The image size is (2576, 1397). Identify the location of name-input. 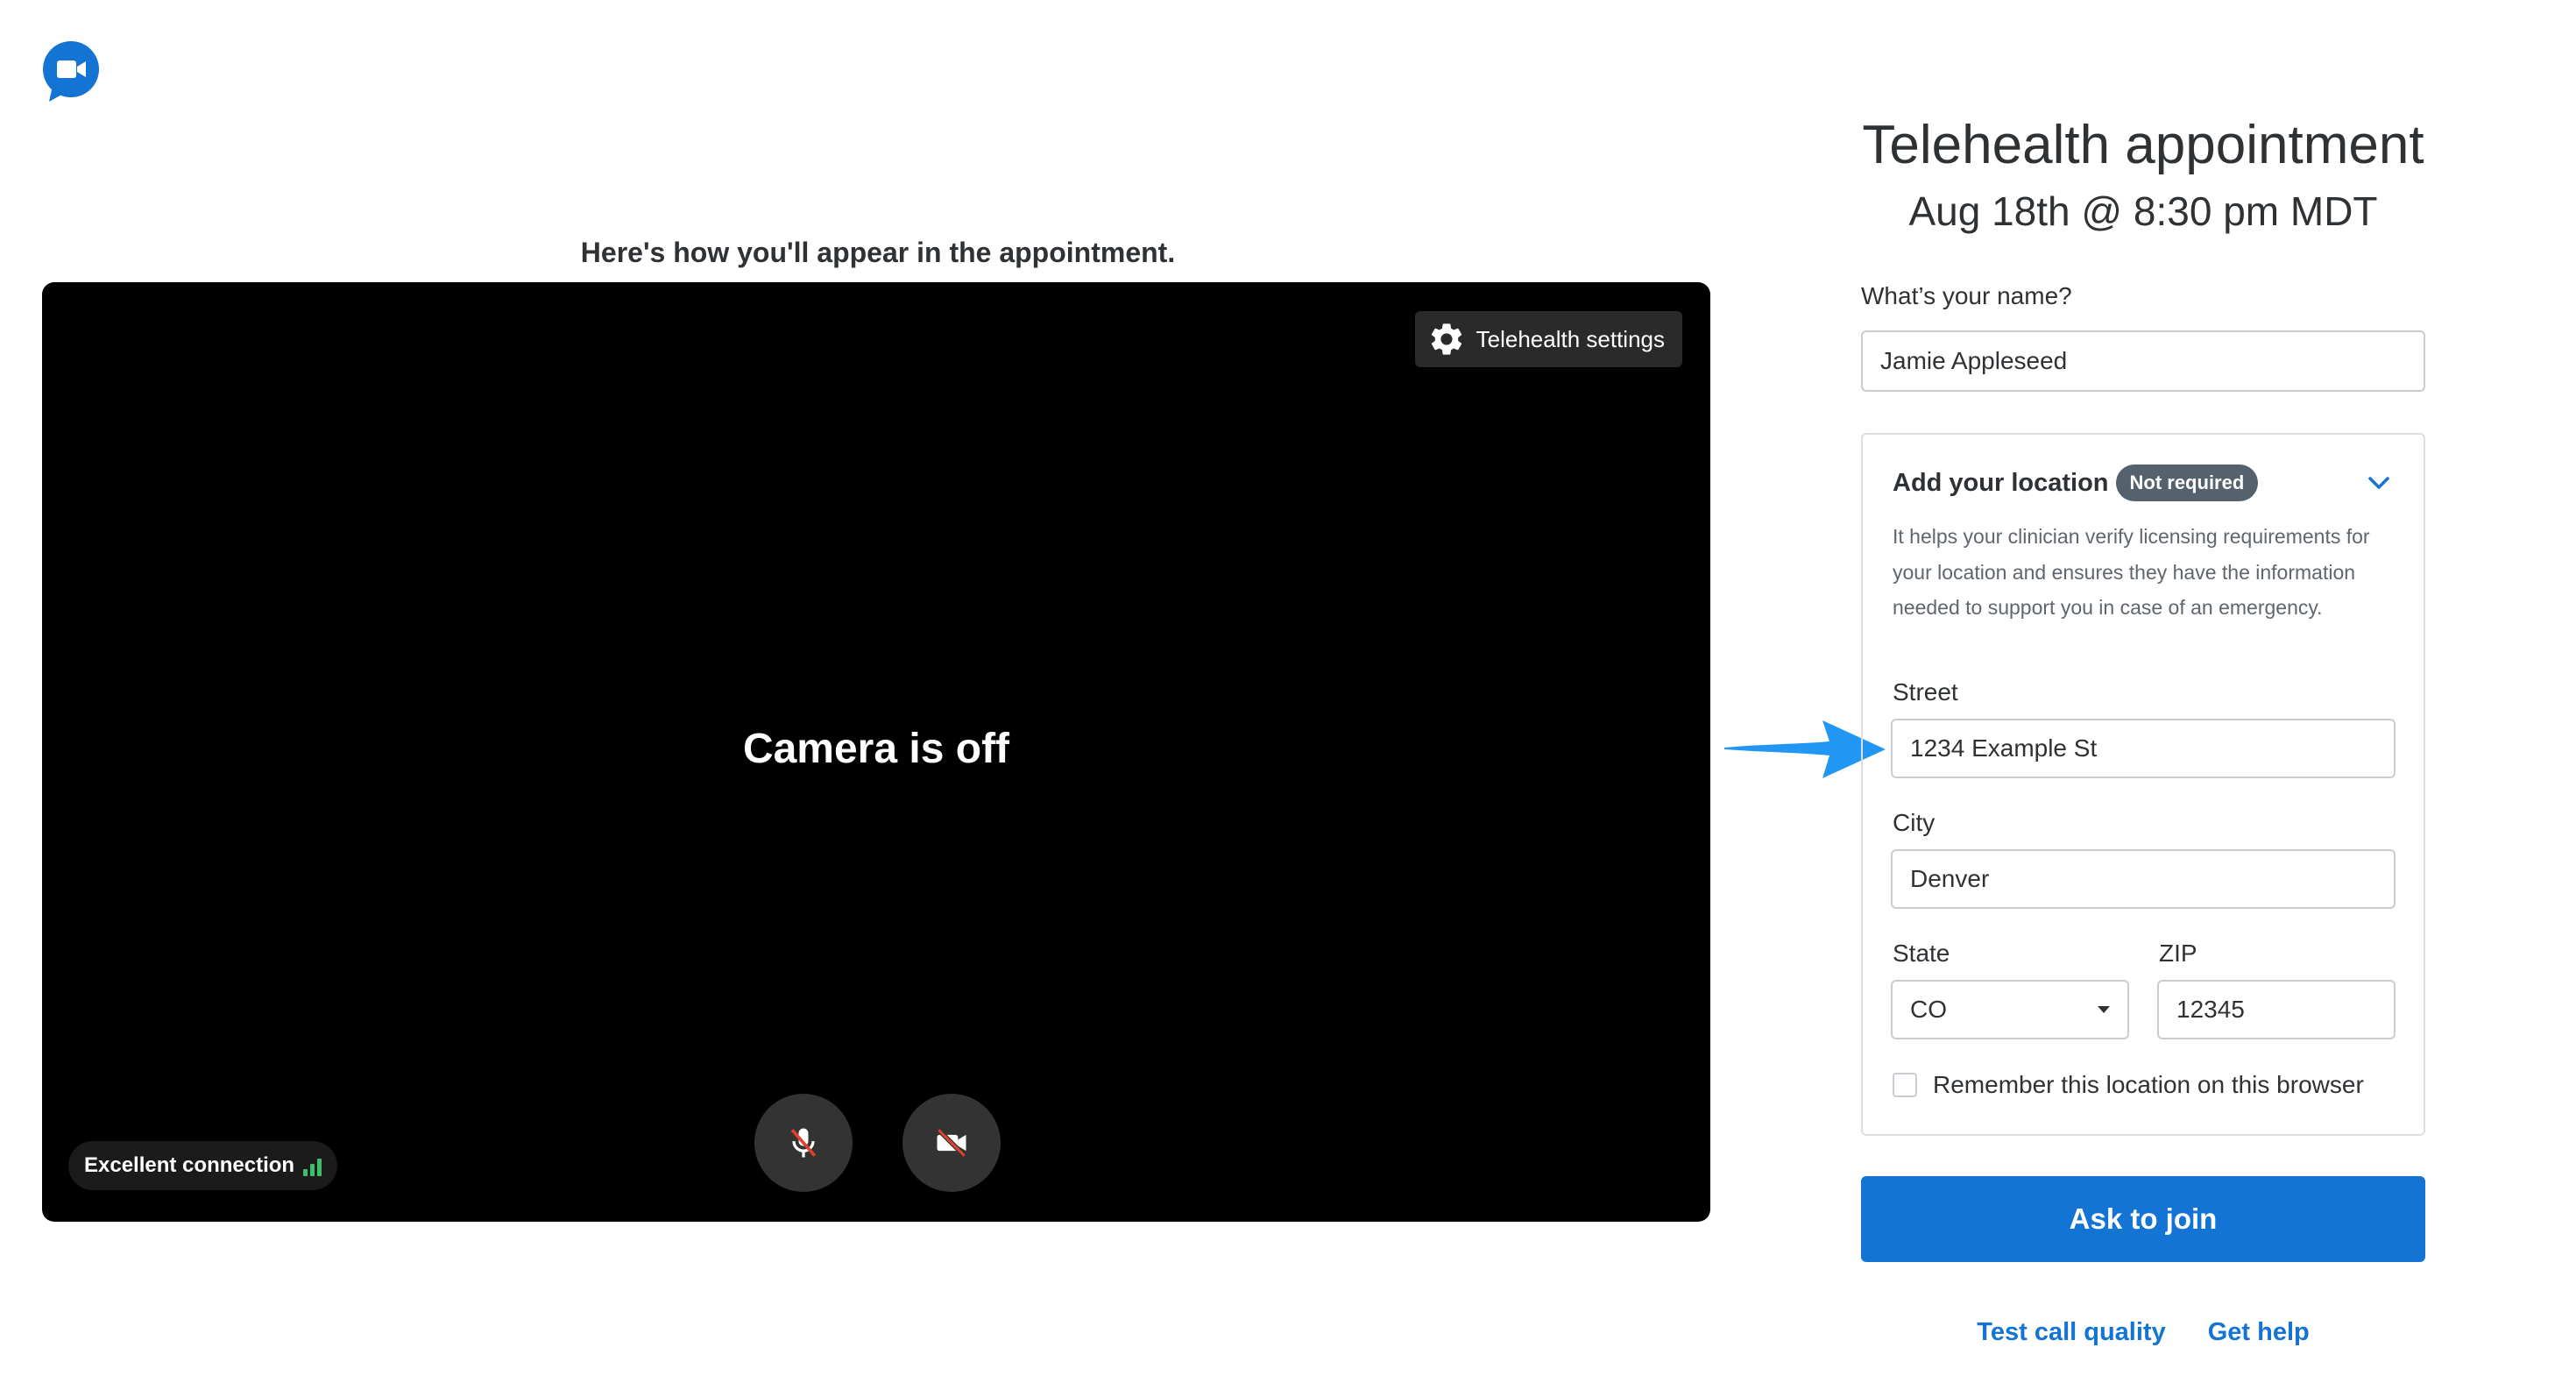
(2143, 361).